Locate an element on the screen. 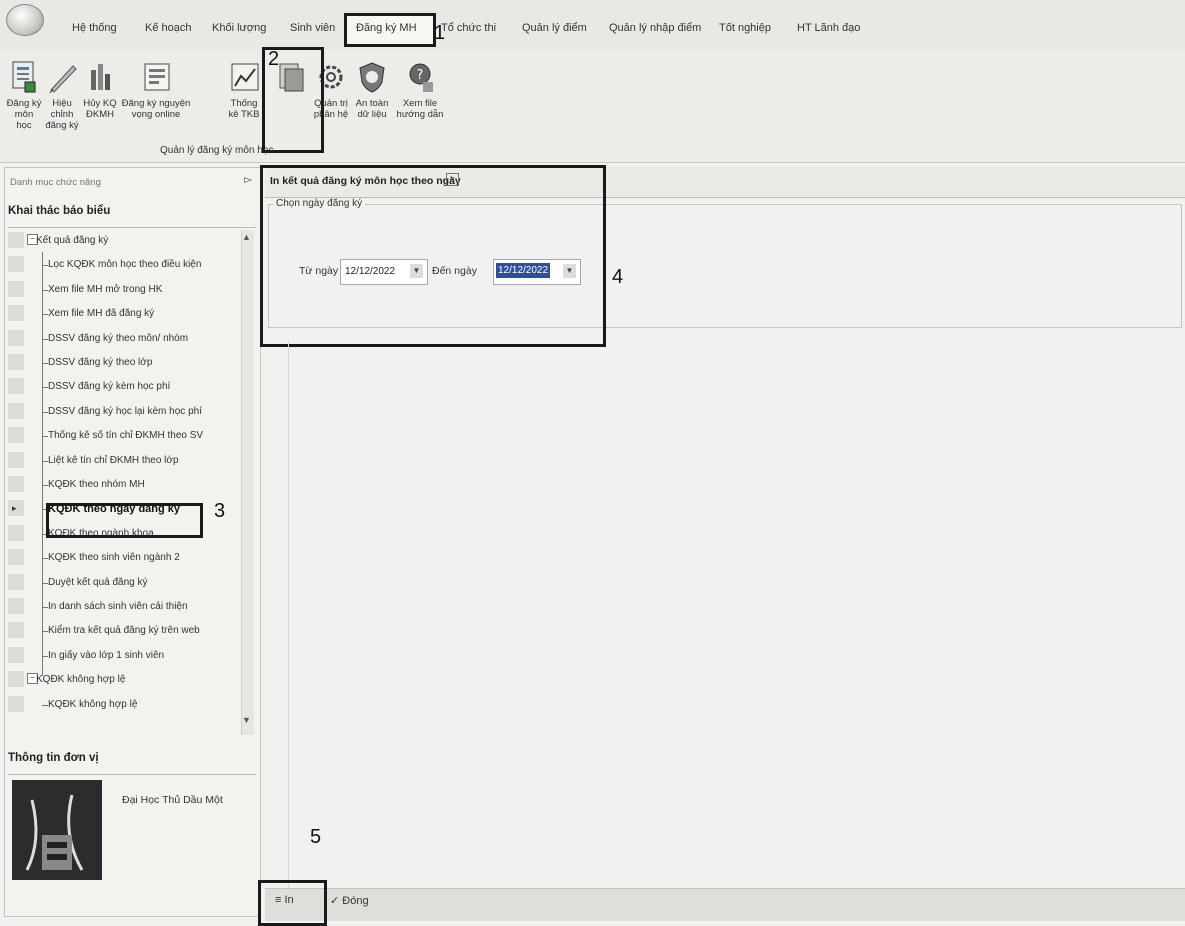 This screenshot has width=1185, height=926. ribbon-button-an-toan-du-lieu: An toàn dữ liệu is located at coordinates (372, 90).